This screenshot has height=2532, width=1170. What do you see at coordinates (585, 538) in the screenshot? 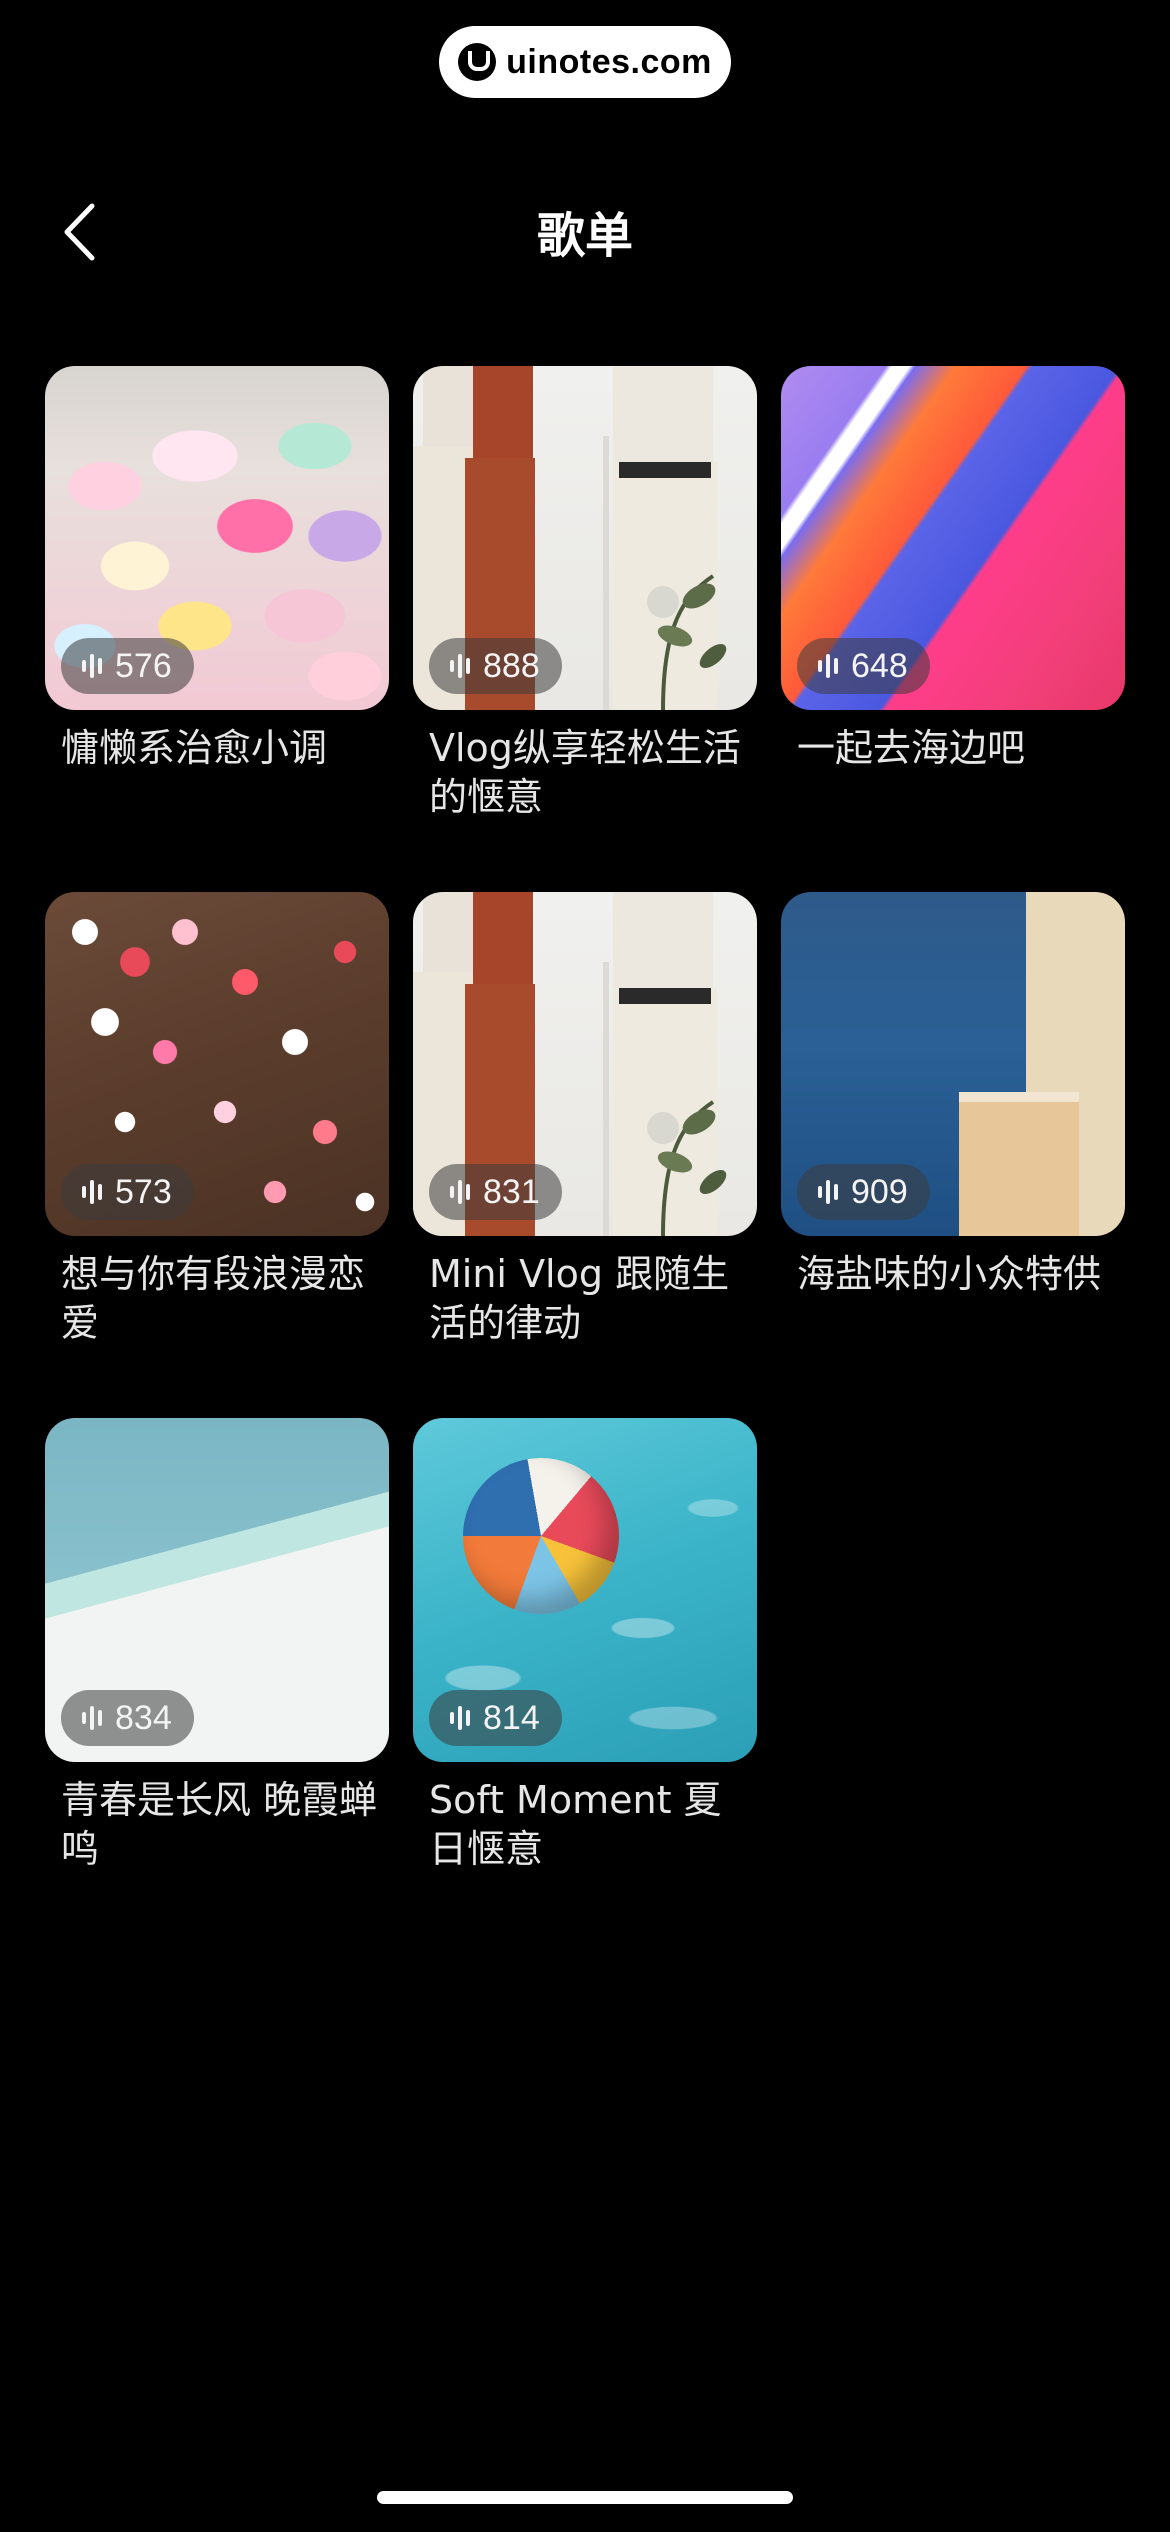
I see `playlist-cover: 888` at bounding box center [585, 538].